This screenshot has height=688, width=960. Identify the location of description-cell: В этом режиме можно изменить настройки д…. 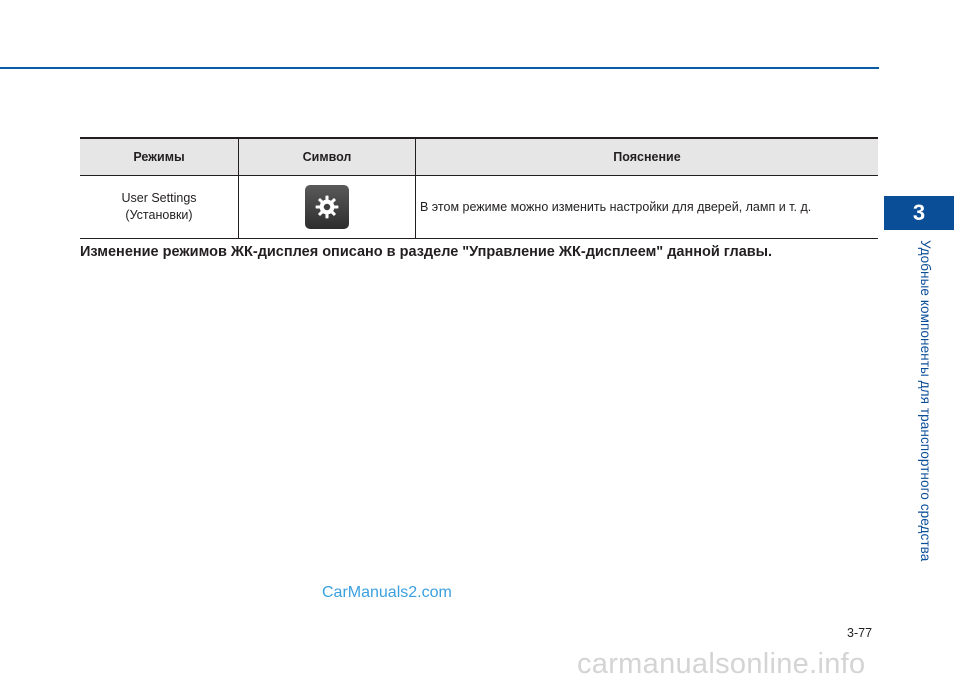
(646, 207).